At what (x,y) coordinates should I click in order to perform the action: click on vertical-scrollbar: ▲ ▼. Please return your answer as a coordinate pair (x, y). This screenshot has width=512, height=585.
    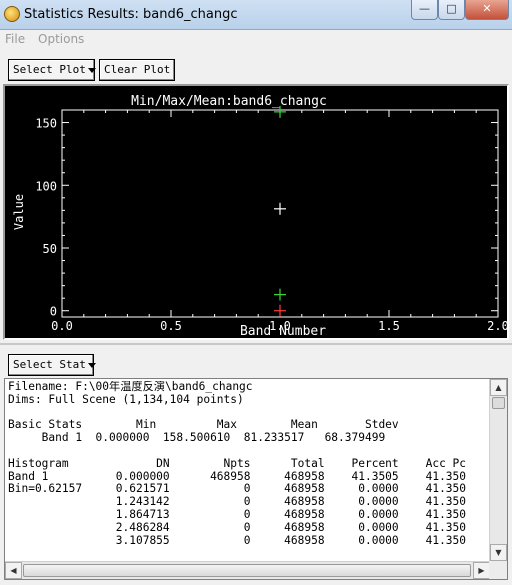
    Looking at the image, I should click on (498, 470).